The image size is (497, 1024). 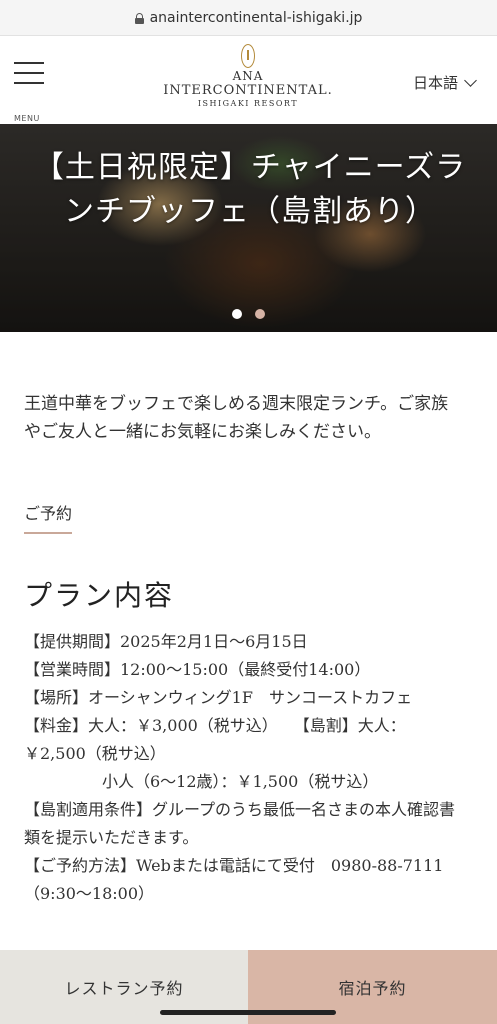 What do you see at coordinates (435, 83) in the screenshot?
I see `language-label: 日本語` at bounding box center [435, 83].